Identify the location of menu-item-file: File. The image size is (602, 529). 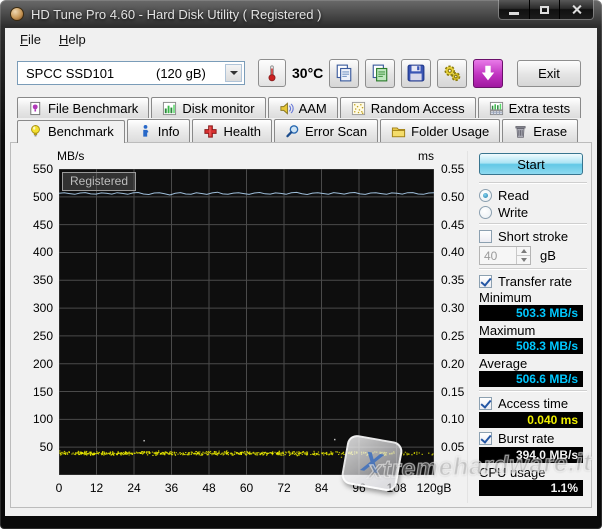
(30, 39).